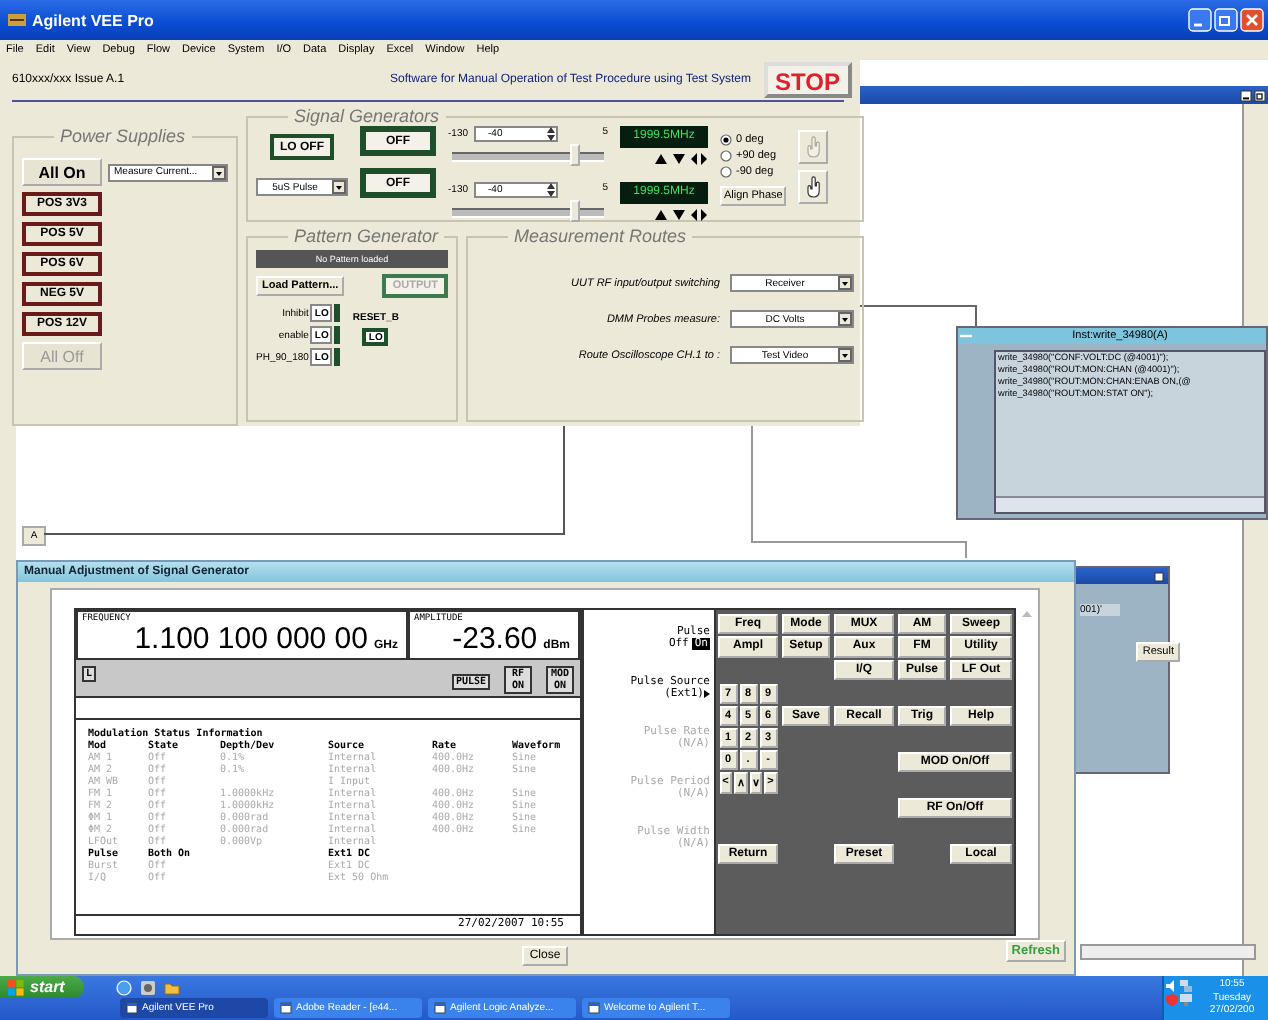  What do you see at coordinates (367, 116) in the screenshot?
I see `group-title: Signal Generators` at bounding box center [367, 116].